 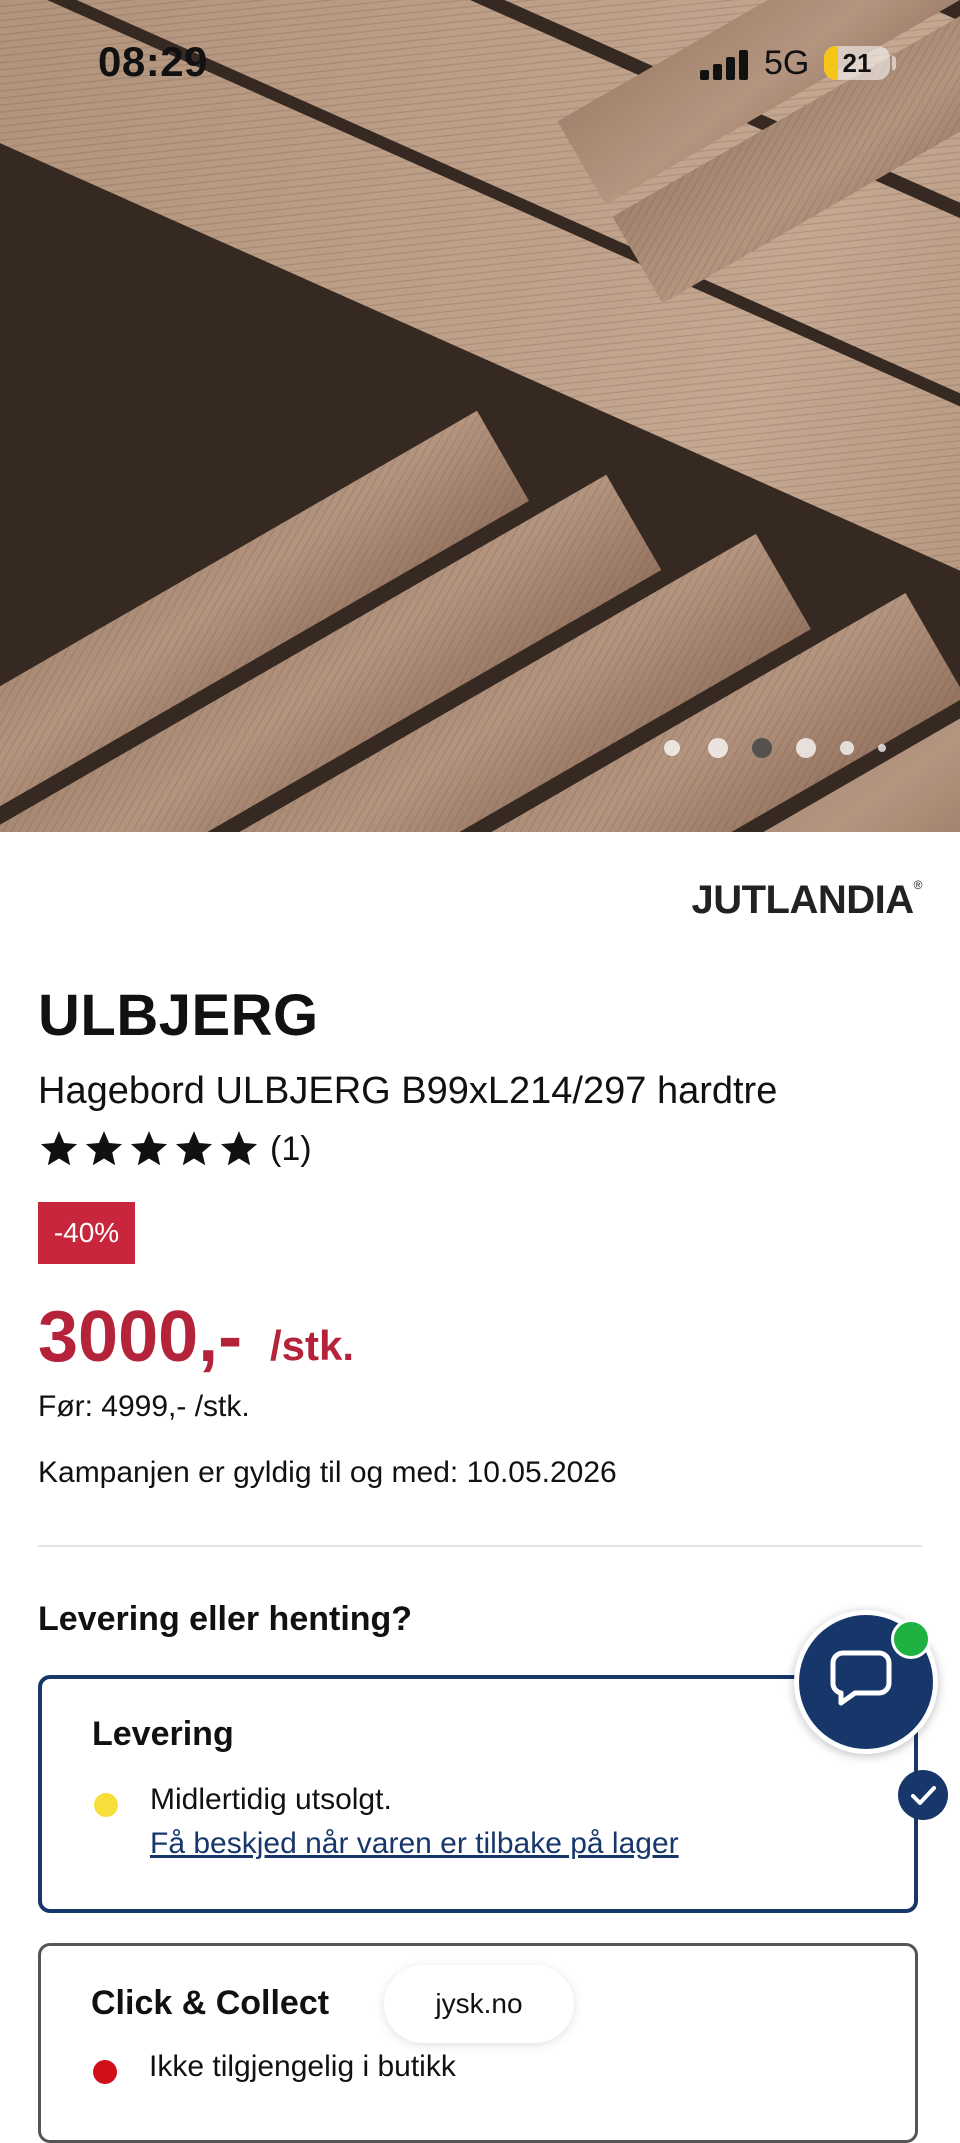 What do you see at coordinates (178, 1015) in the screenshot?
I see `product-name: ULBJERG` at bounding box center [178, 1015].